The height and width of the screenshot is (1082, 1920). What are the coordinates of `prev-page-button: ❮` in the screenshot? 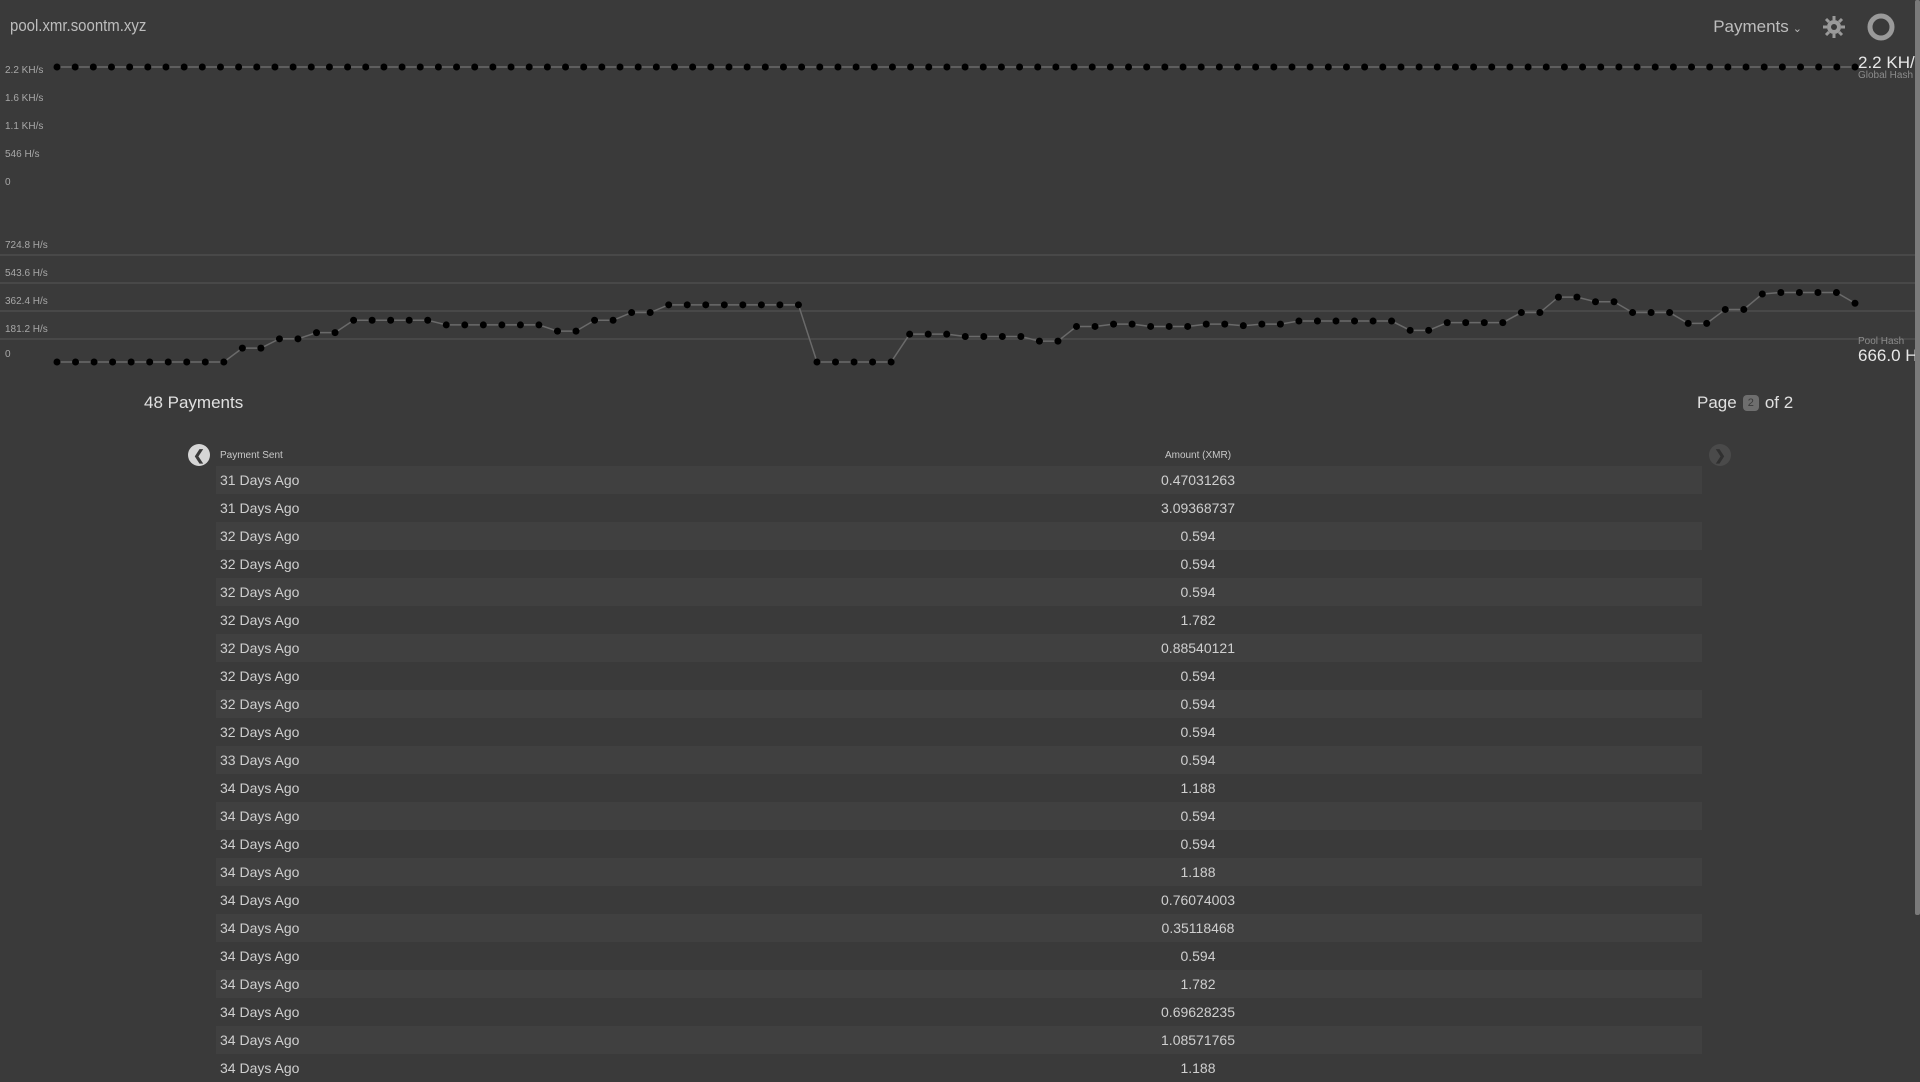 It's located at (199, 455).